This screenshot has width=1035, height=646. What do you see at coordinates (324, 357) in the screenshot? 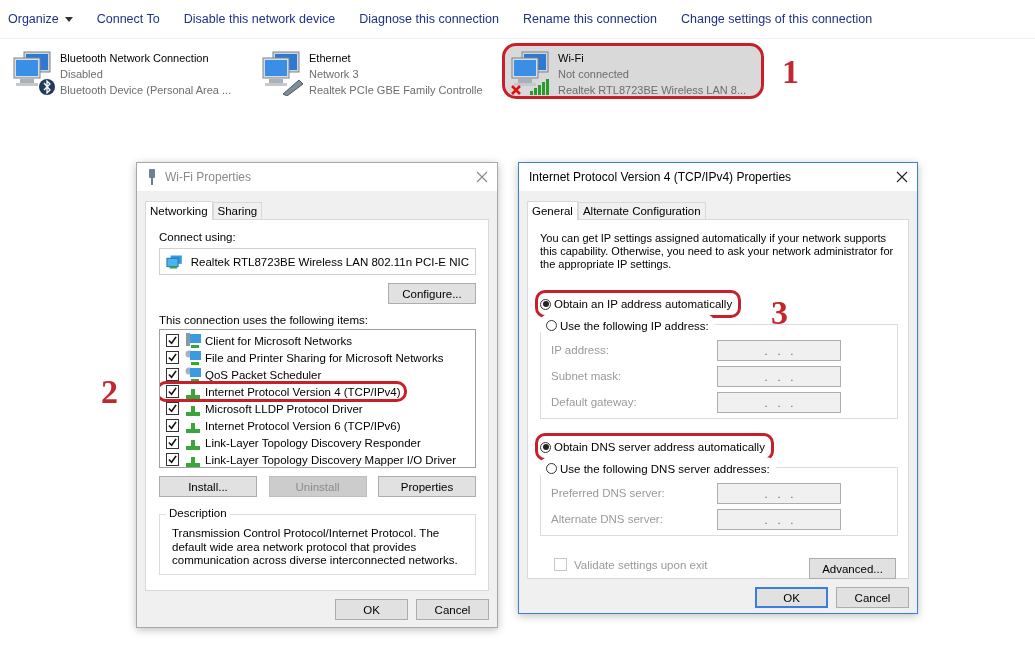
I see `item-label: File and Printer Sharing for Microsoft Networks` at bounding box center [324, 357].